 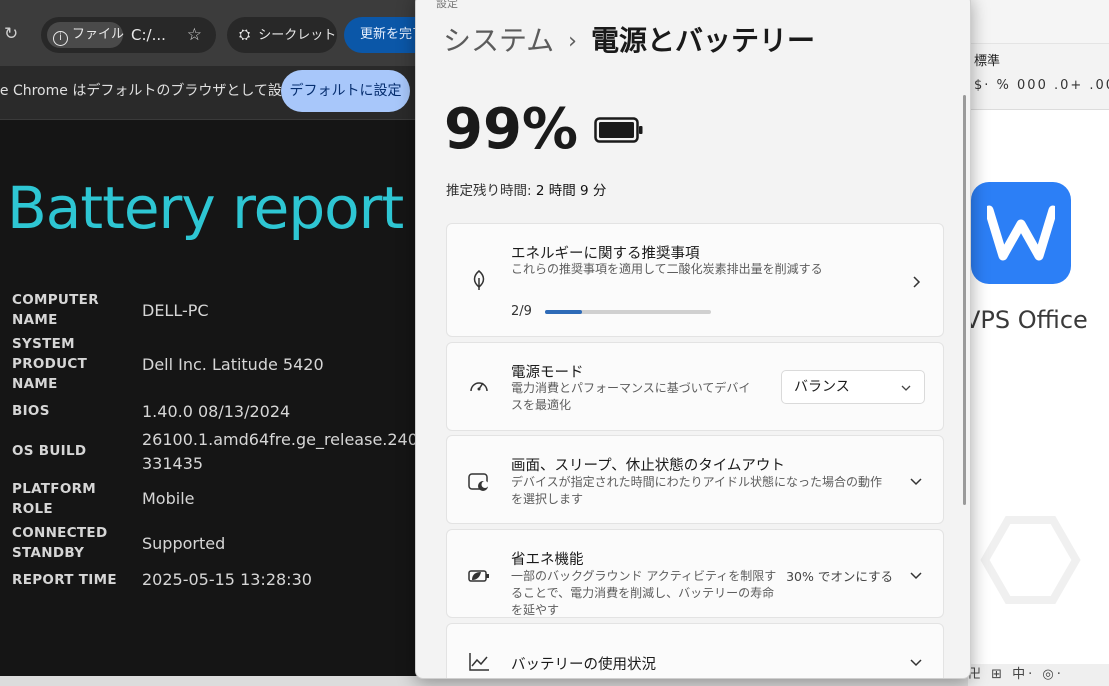 I want to click on incognito-label: シークレット, so click(x=297, y=35).